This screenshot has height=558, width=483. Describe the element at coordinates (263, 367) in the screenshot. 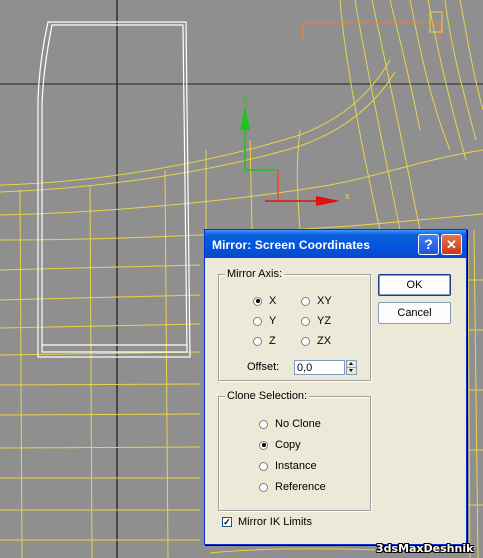

I see `offset-label: Offset:` at that location.